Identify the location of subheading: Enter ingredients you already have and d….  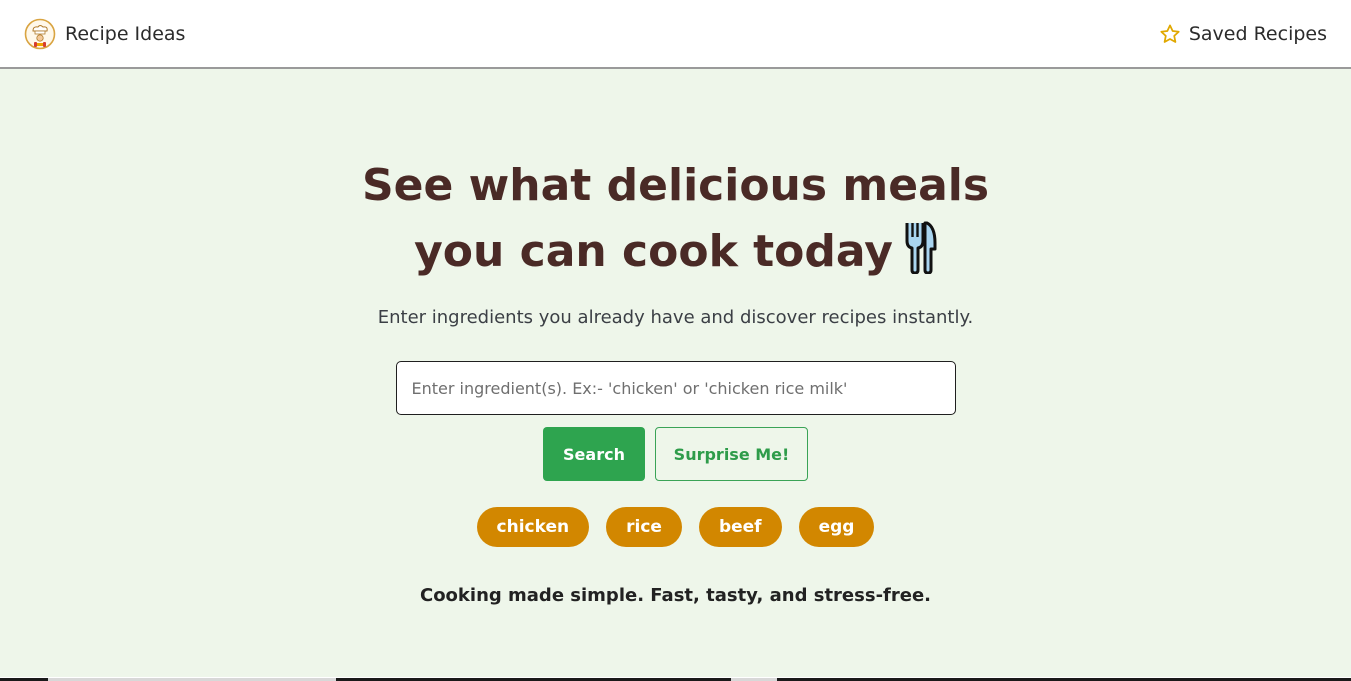
(675, 317).